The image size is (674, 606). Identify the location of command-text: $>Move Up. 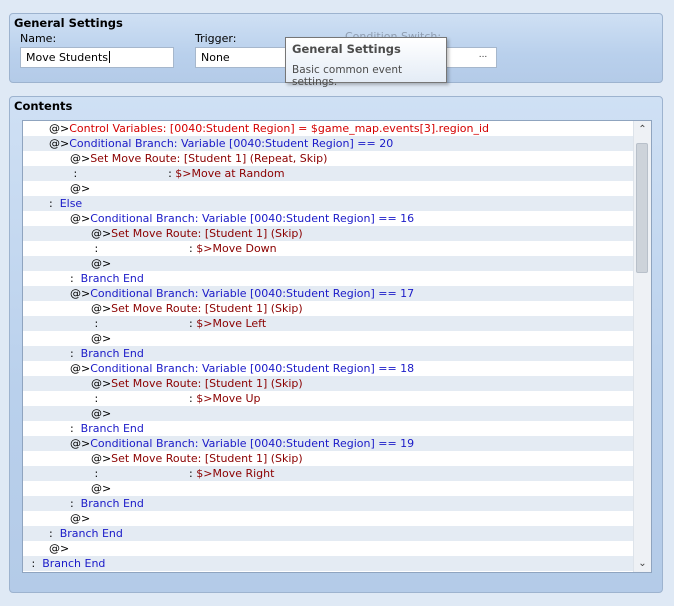
(228, 398).